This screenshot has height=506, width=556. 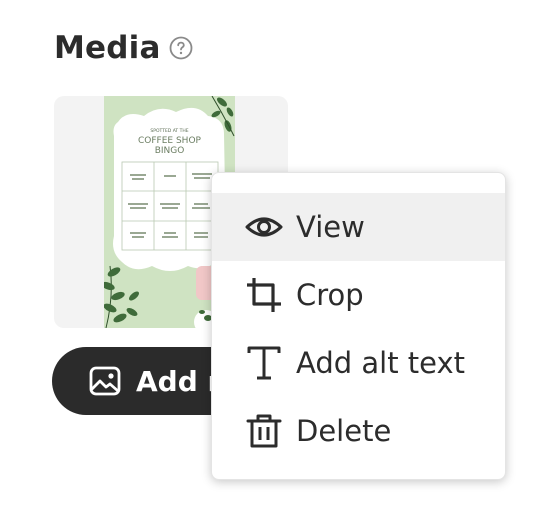 What do you see at coordinates (264, 295) in the screenshot?
I see `crop-icon` at bounding box center [264, 295].